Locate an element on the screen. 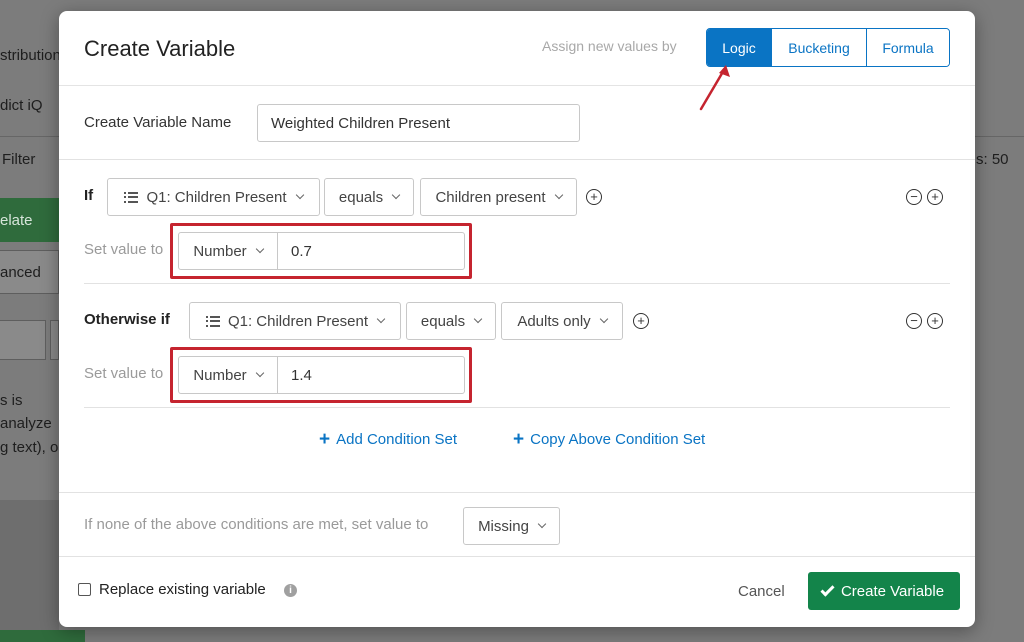  operator-dropdown-1: equals is located at coordinates (369, 197).